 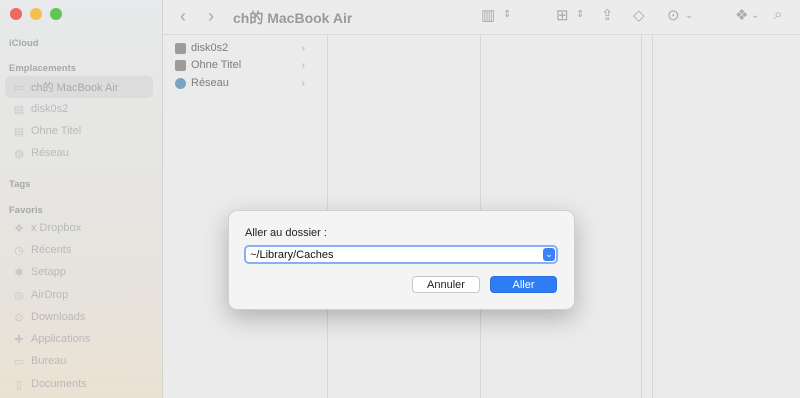 I want to click on sidebar-item-label: Réseau, so click(x=50, y=153).